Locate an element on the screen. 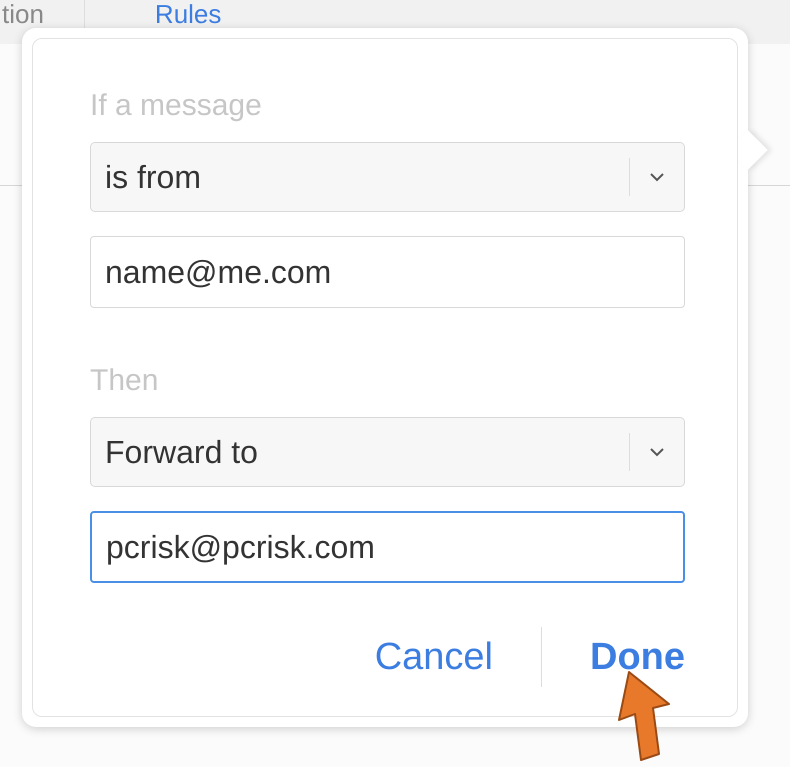 The width and height of the screenshot is (790, 767). done-button: Done is located at coordinates (637, 657).